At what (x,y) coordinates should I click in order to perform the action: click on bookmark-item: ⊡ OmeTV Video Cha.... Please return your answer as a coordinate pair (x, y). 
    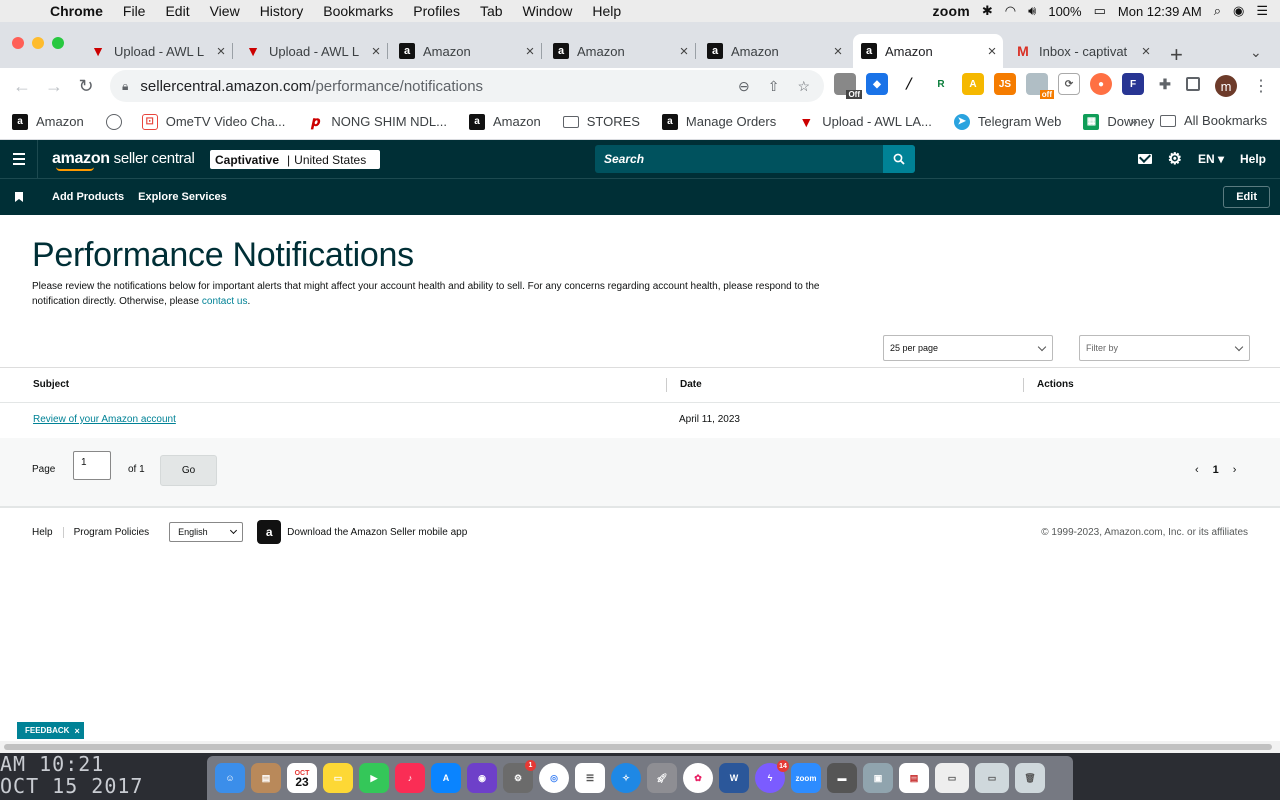
    Looking at the image, I should click on (213, 121).